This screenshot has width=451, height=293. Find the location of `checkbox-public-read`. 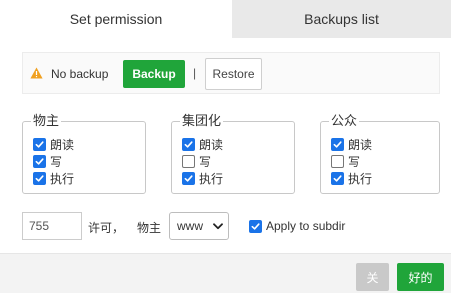

checkbox-public-read is located at coordinates (337, 144).